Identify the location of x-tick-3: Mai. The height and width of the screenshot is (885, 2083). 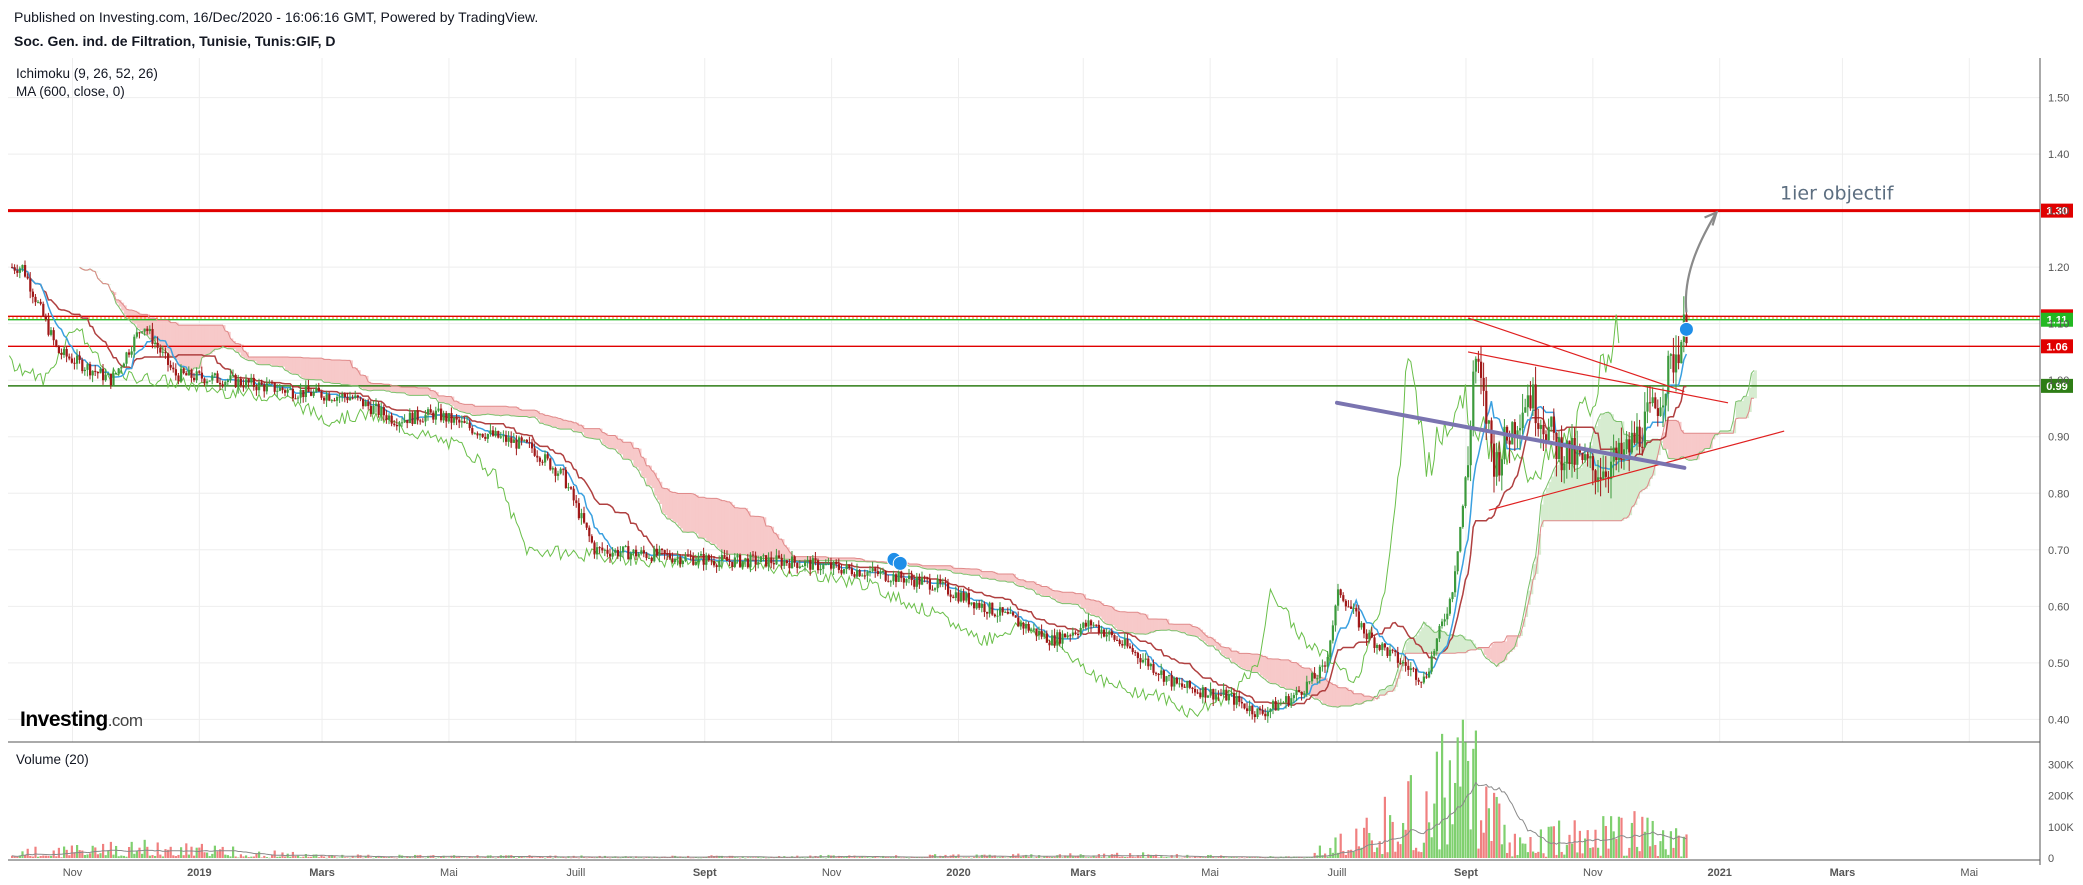
(449, 873).